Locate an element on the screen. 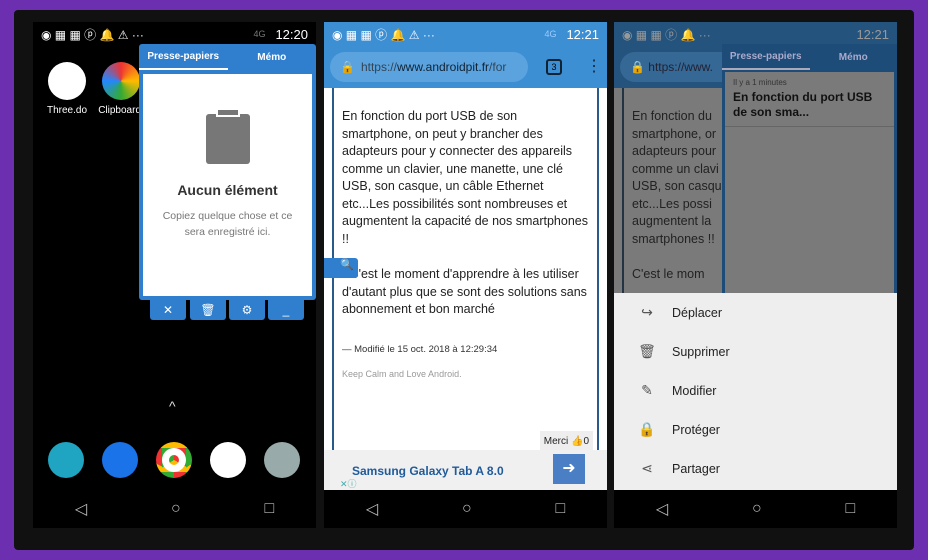  app-three-do is located at coordinates (67, 81).